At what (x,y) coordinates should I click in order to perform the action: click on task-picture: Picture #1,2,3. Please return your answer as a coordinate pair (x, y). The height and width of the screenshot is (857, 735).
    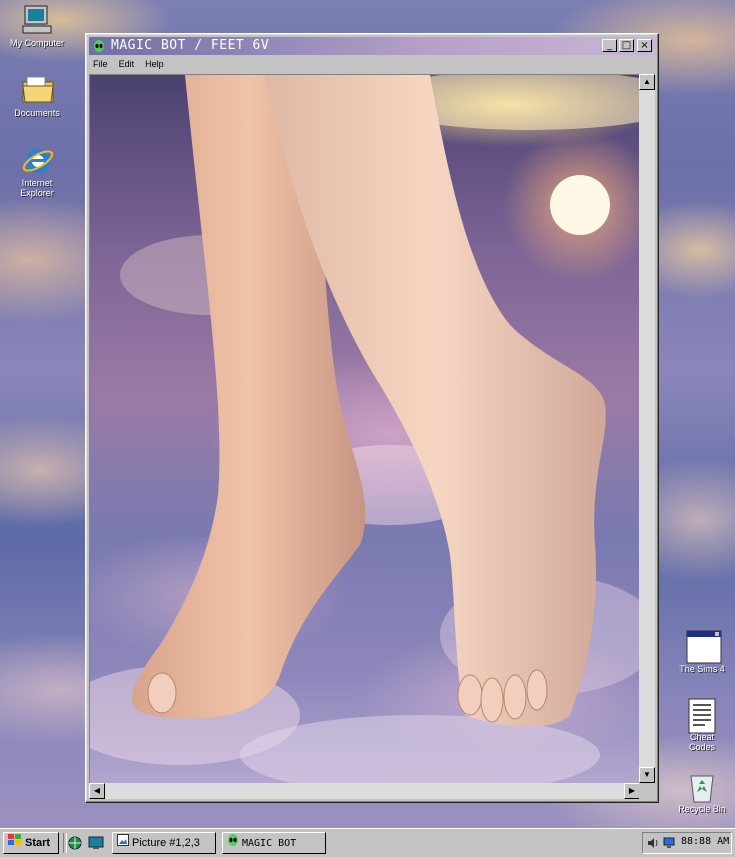
    Looking at the image, I should click on (164, 843).